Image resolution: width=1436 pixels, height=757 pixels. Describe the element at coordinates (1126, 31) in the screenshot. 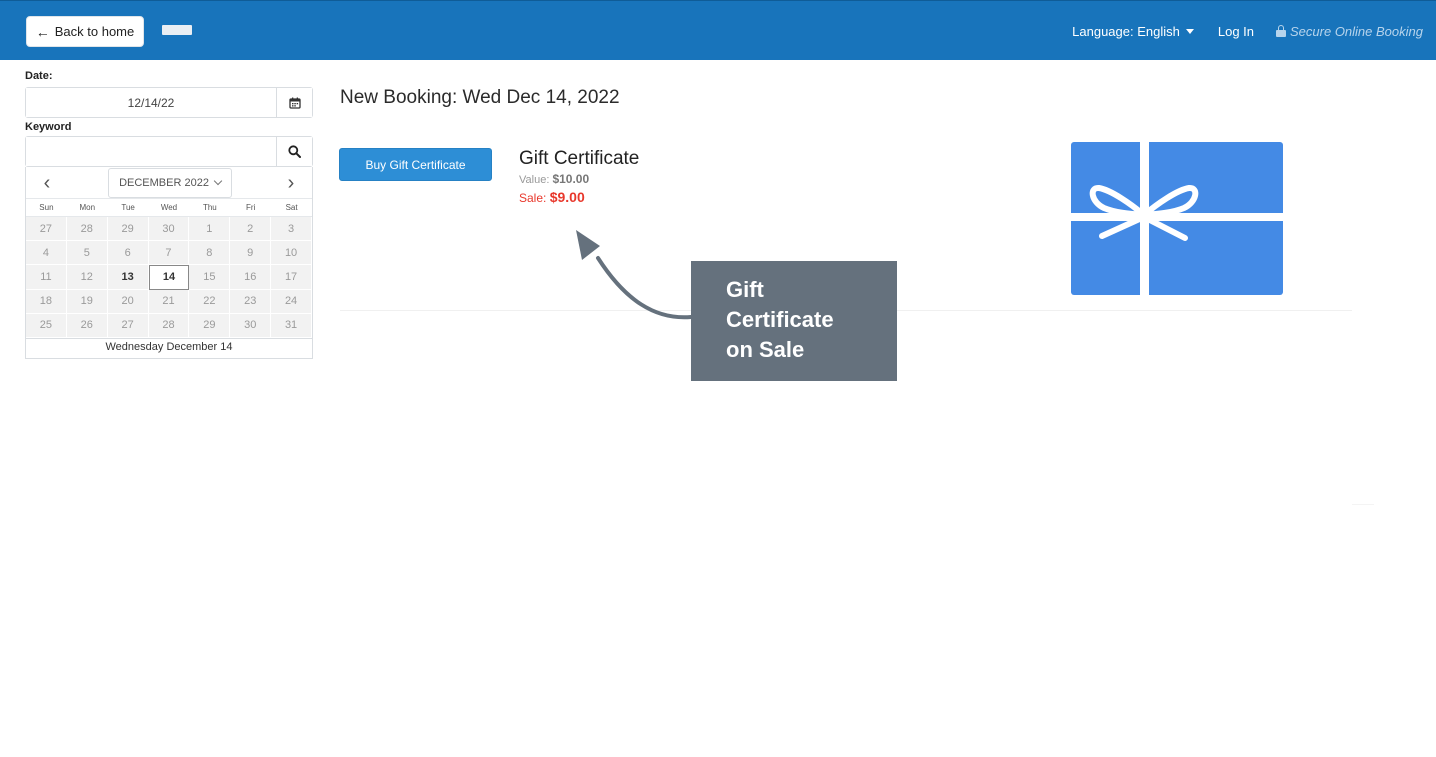

I see `language-label: Language: English` at that location.